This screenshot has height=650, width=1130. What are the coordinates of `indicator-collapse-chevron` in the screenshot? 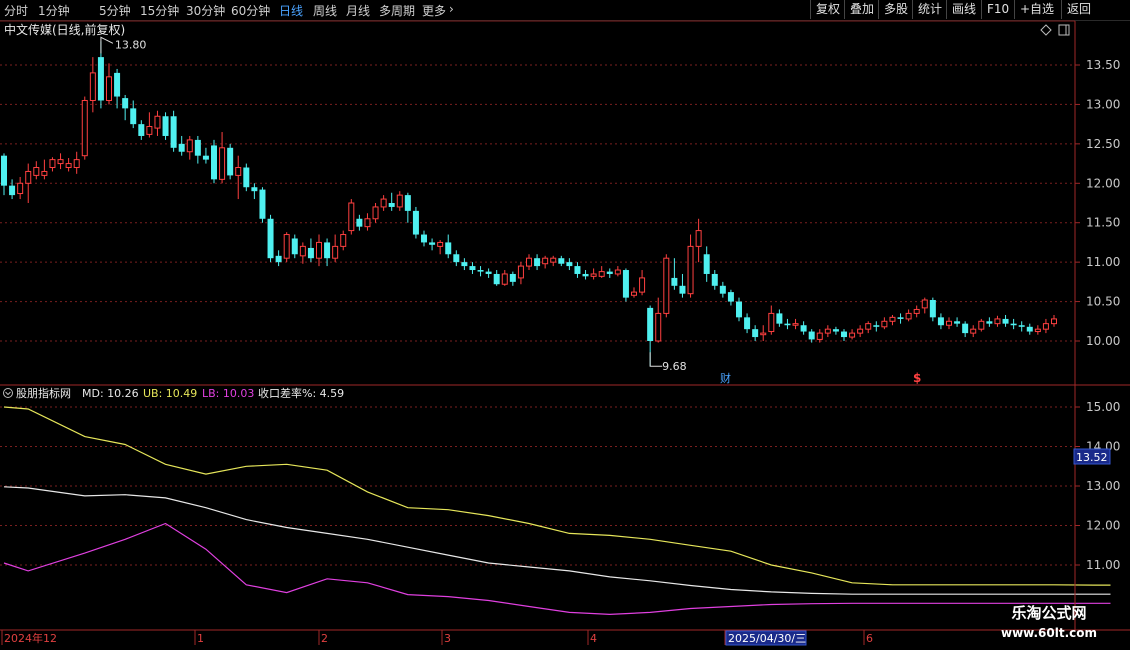 It's located at (8, 393).